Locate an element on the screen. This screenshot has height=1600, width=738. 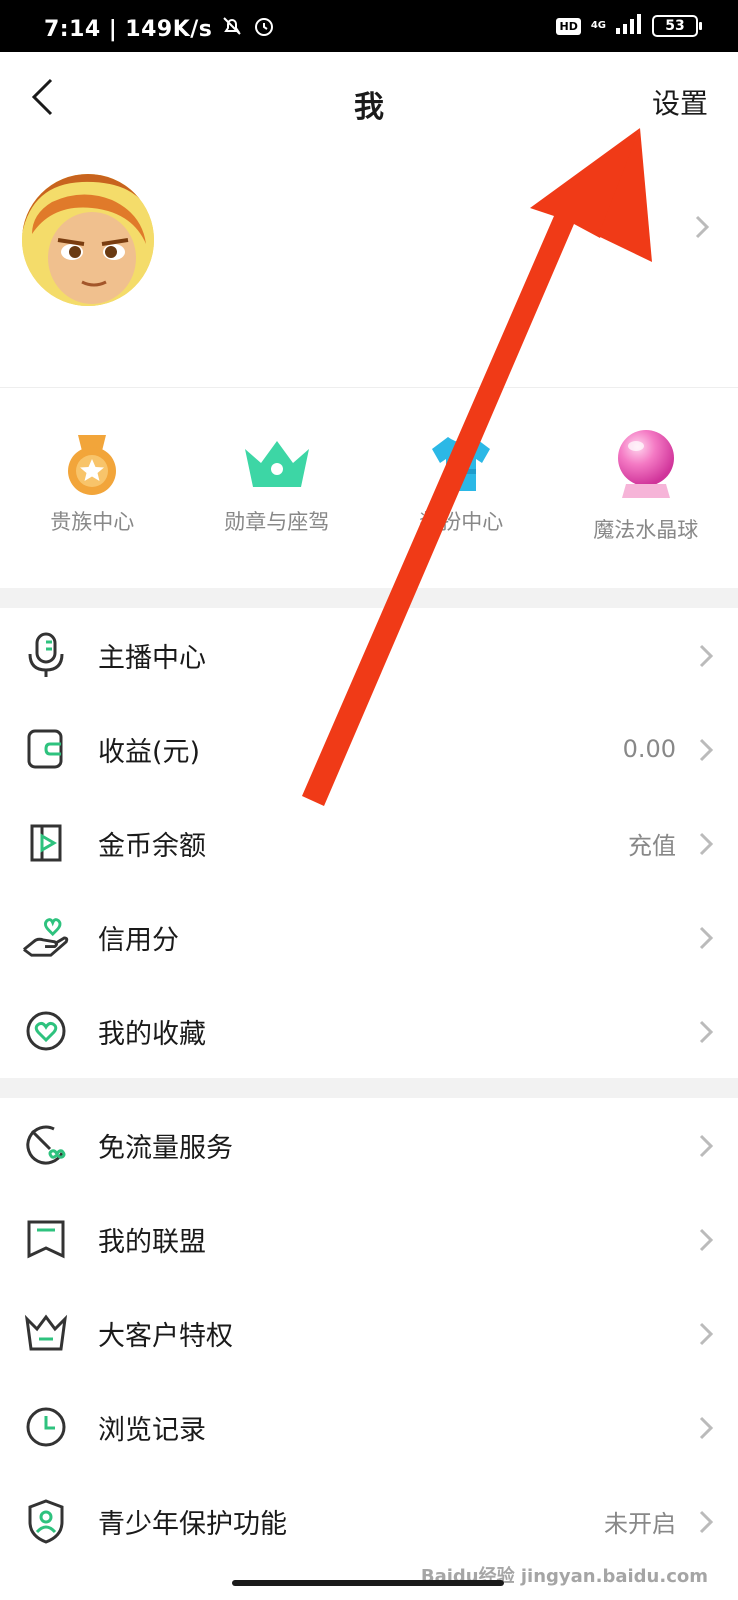
microphone-icon is located at coordinates (46, 655).